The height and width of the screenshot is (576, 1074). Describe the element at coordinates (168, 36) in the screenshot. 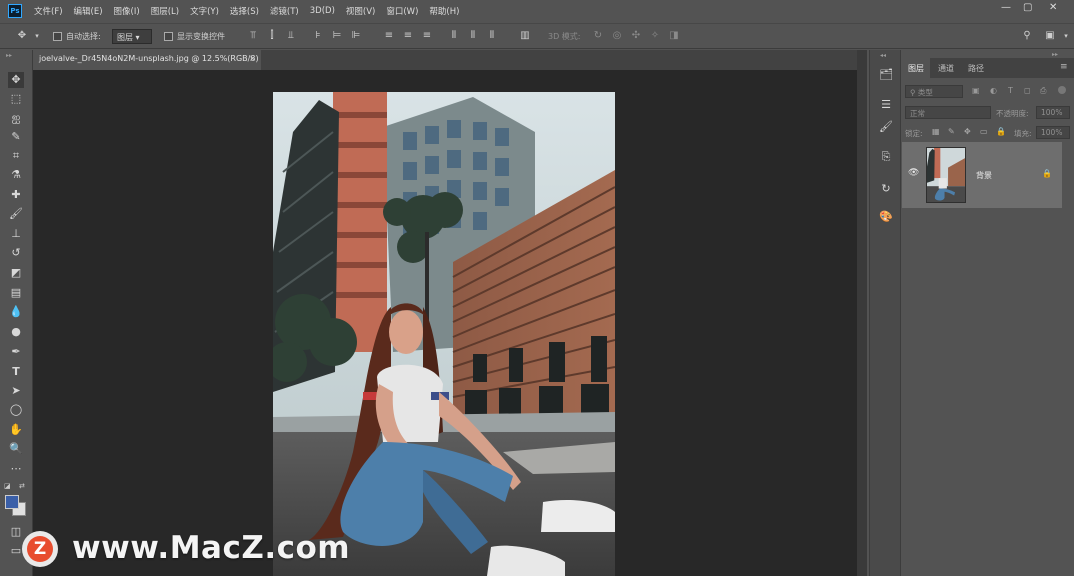

I see `show-transform-checkbox` at that location.